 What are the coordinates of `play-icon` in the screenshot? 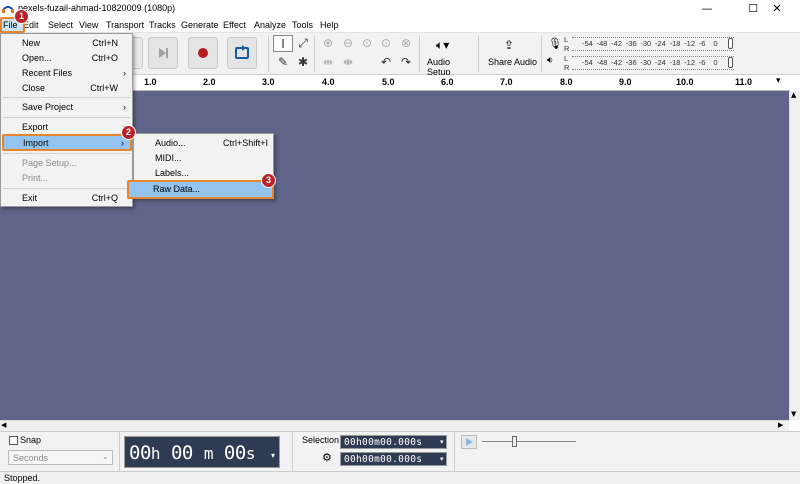 It's located at (469, 442).